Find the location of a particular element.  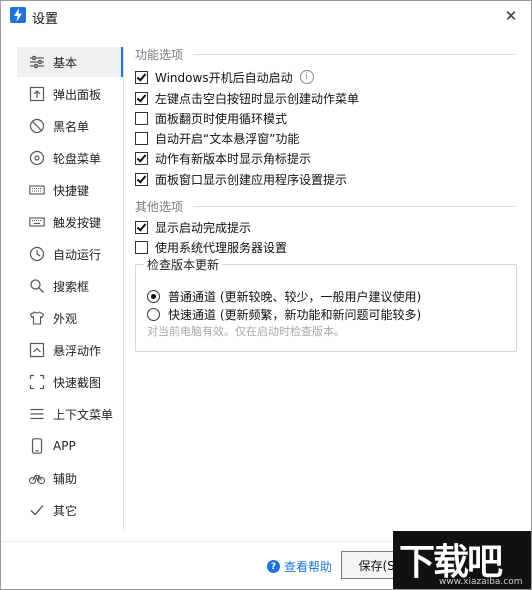

block-icon is located at coordinates (37, 126).